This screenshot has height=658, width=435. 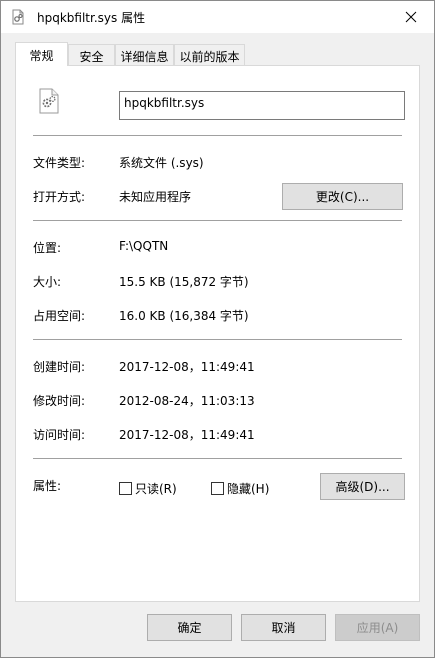 What do you see at coordinates (283, 627) in the screenshot?
I see `cancel-button: 取消` at bounding box center [283, 627].